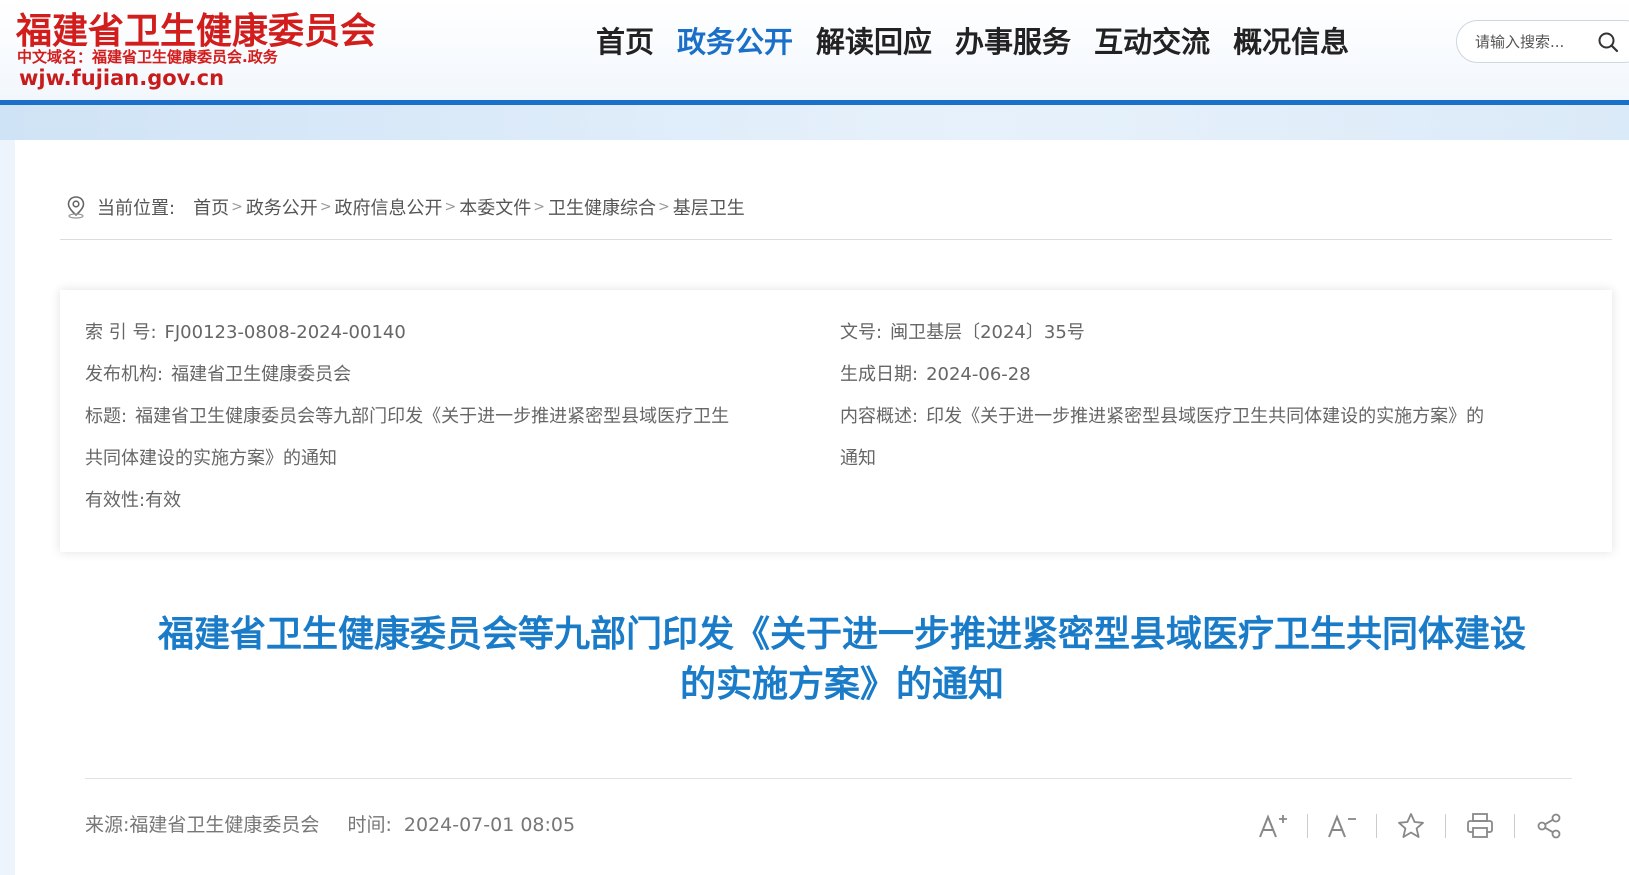 This screenshot has width=1629, height=875. I want to click on nav-item-home: 首页, so click(625, 42).